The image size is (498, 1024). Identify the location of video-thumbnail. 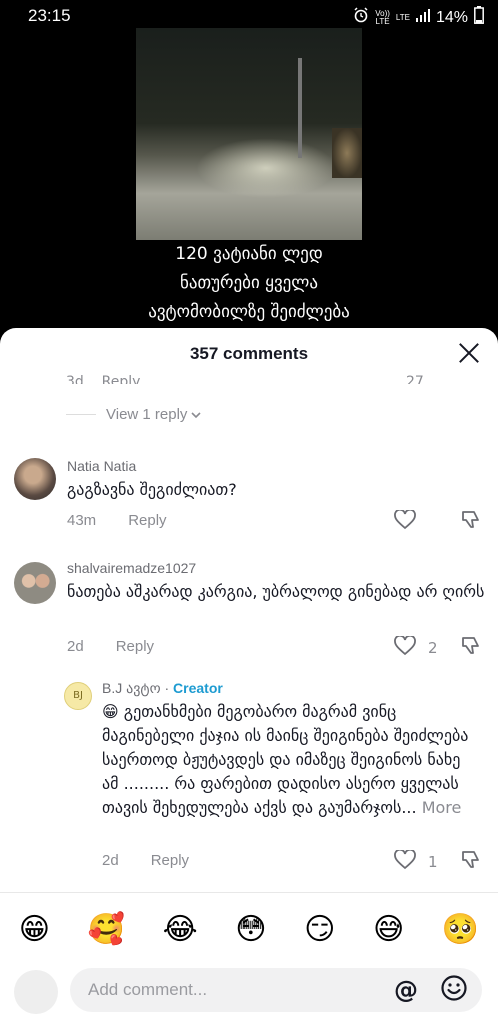
(249, 134).